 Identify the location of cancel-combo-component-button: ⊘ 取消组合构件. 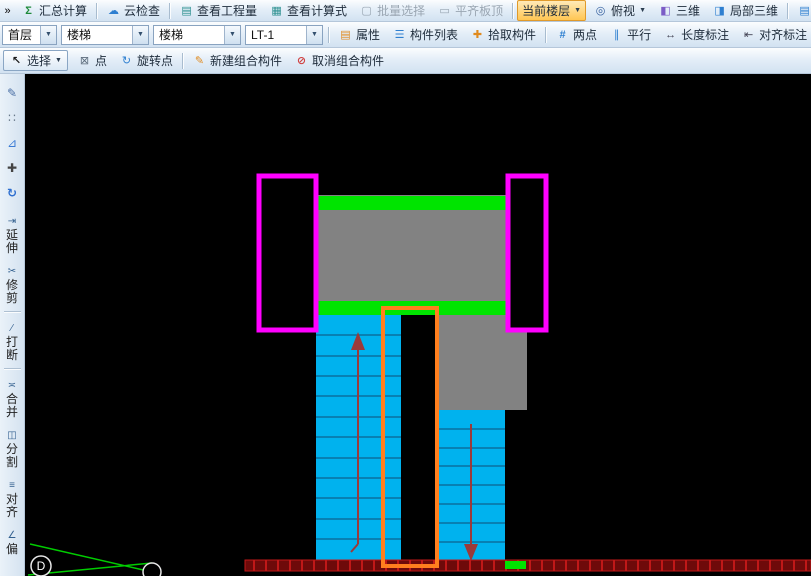
(339, 60).